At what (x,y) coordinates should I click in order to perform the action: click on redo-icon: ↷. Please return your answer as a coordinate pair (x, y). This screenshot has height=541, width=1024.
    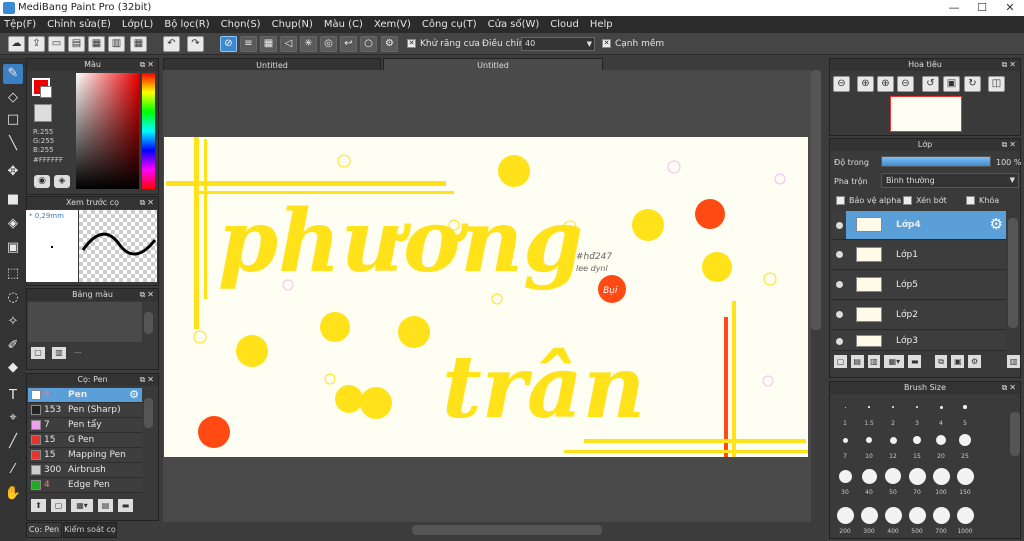
    Looking at the image, I should click on (195, 44).